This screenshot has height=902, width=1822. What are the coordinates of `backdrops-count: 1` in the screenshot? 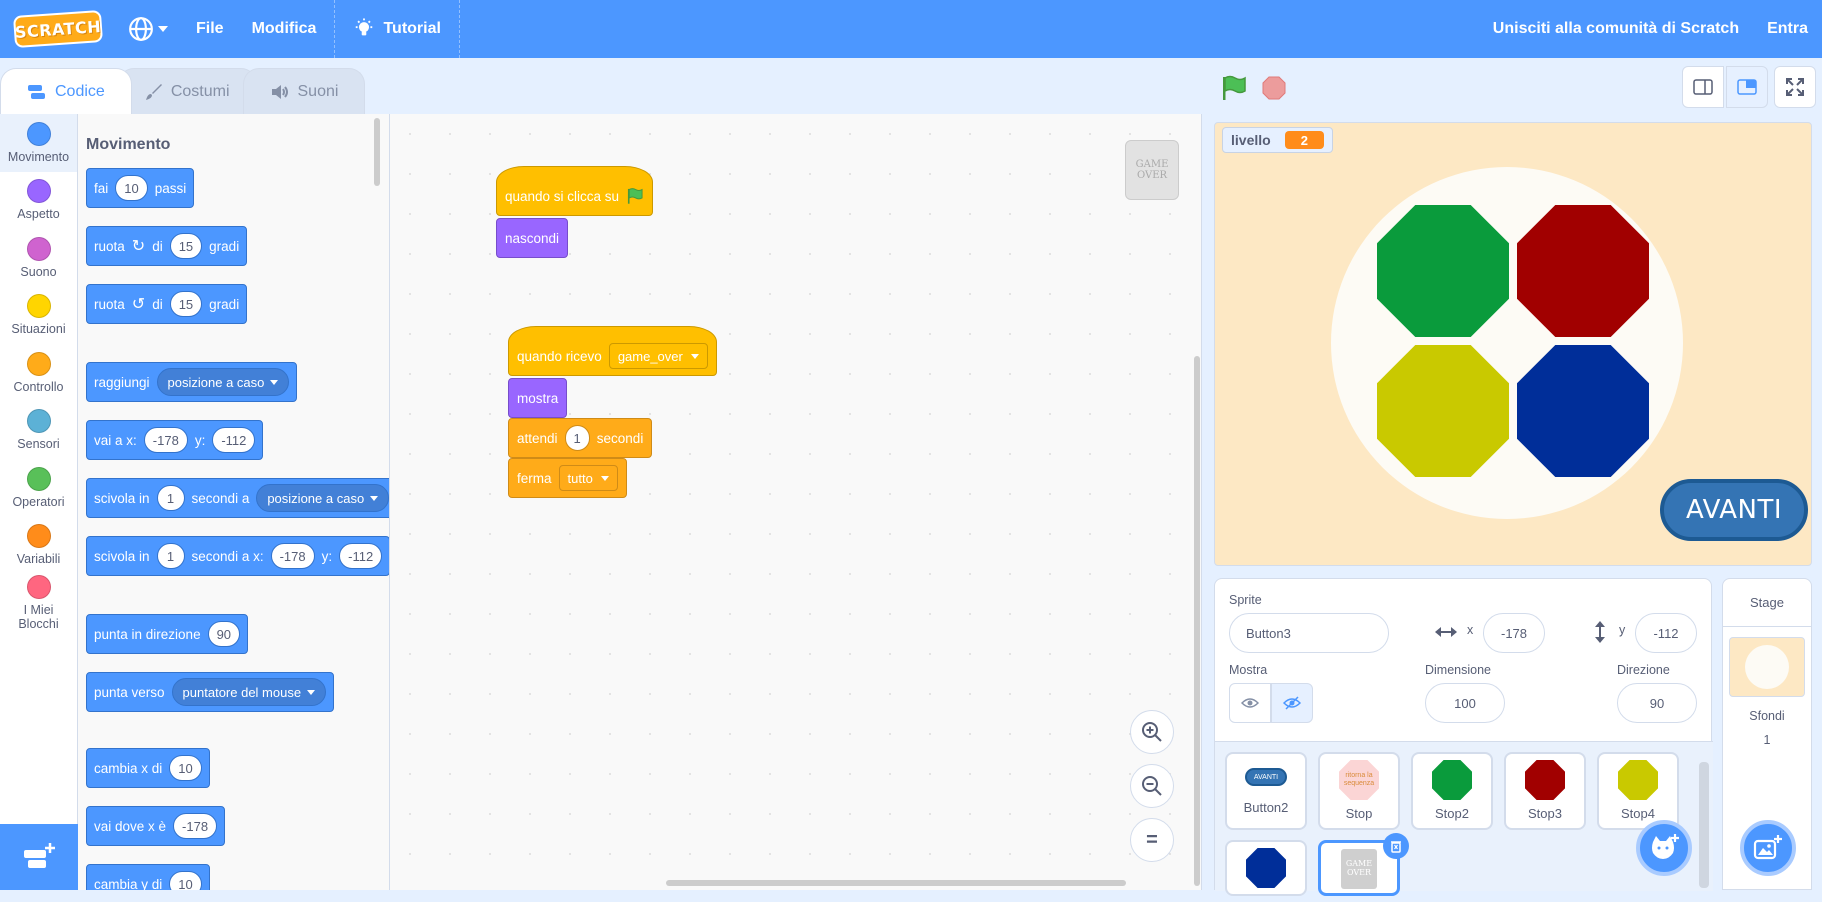 It's located at (1767, 740).